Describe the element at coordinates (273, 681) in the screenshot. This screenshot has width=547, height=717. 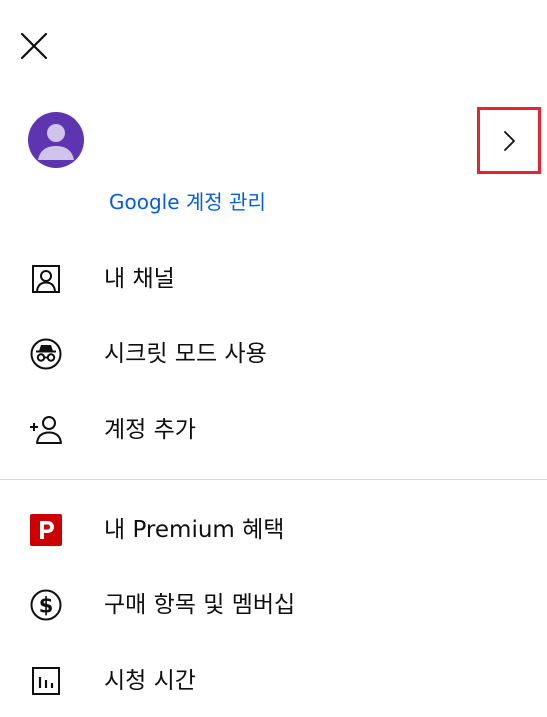
I see `menu-item-time-watched: 시청 시간` at that location.